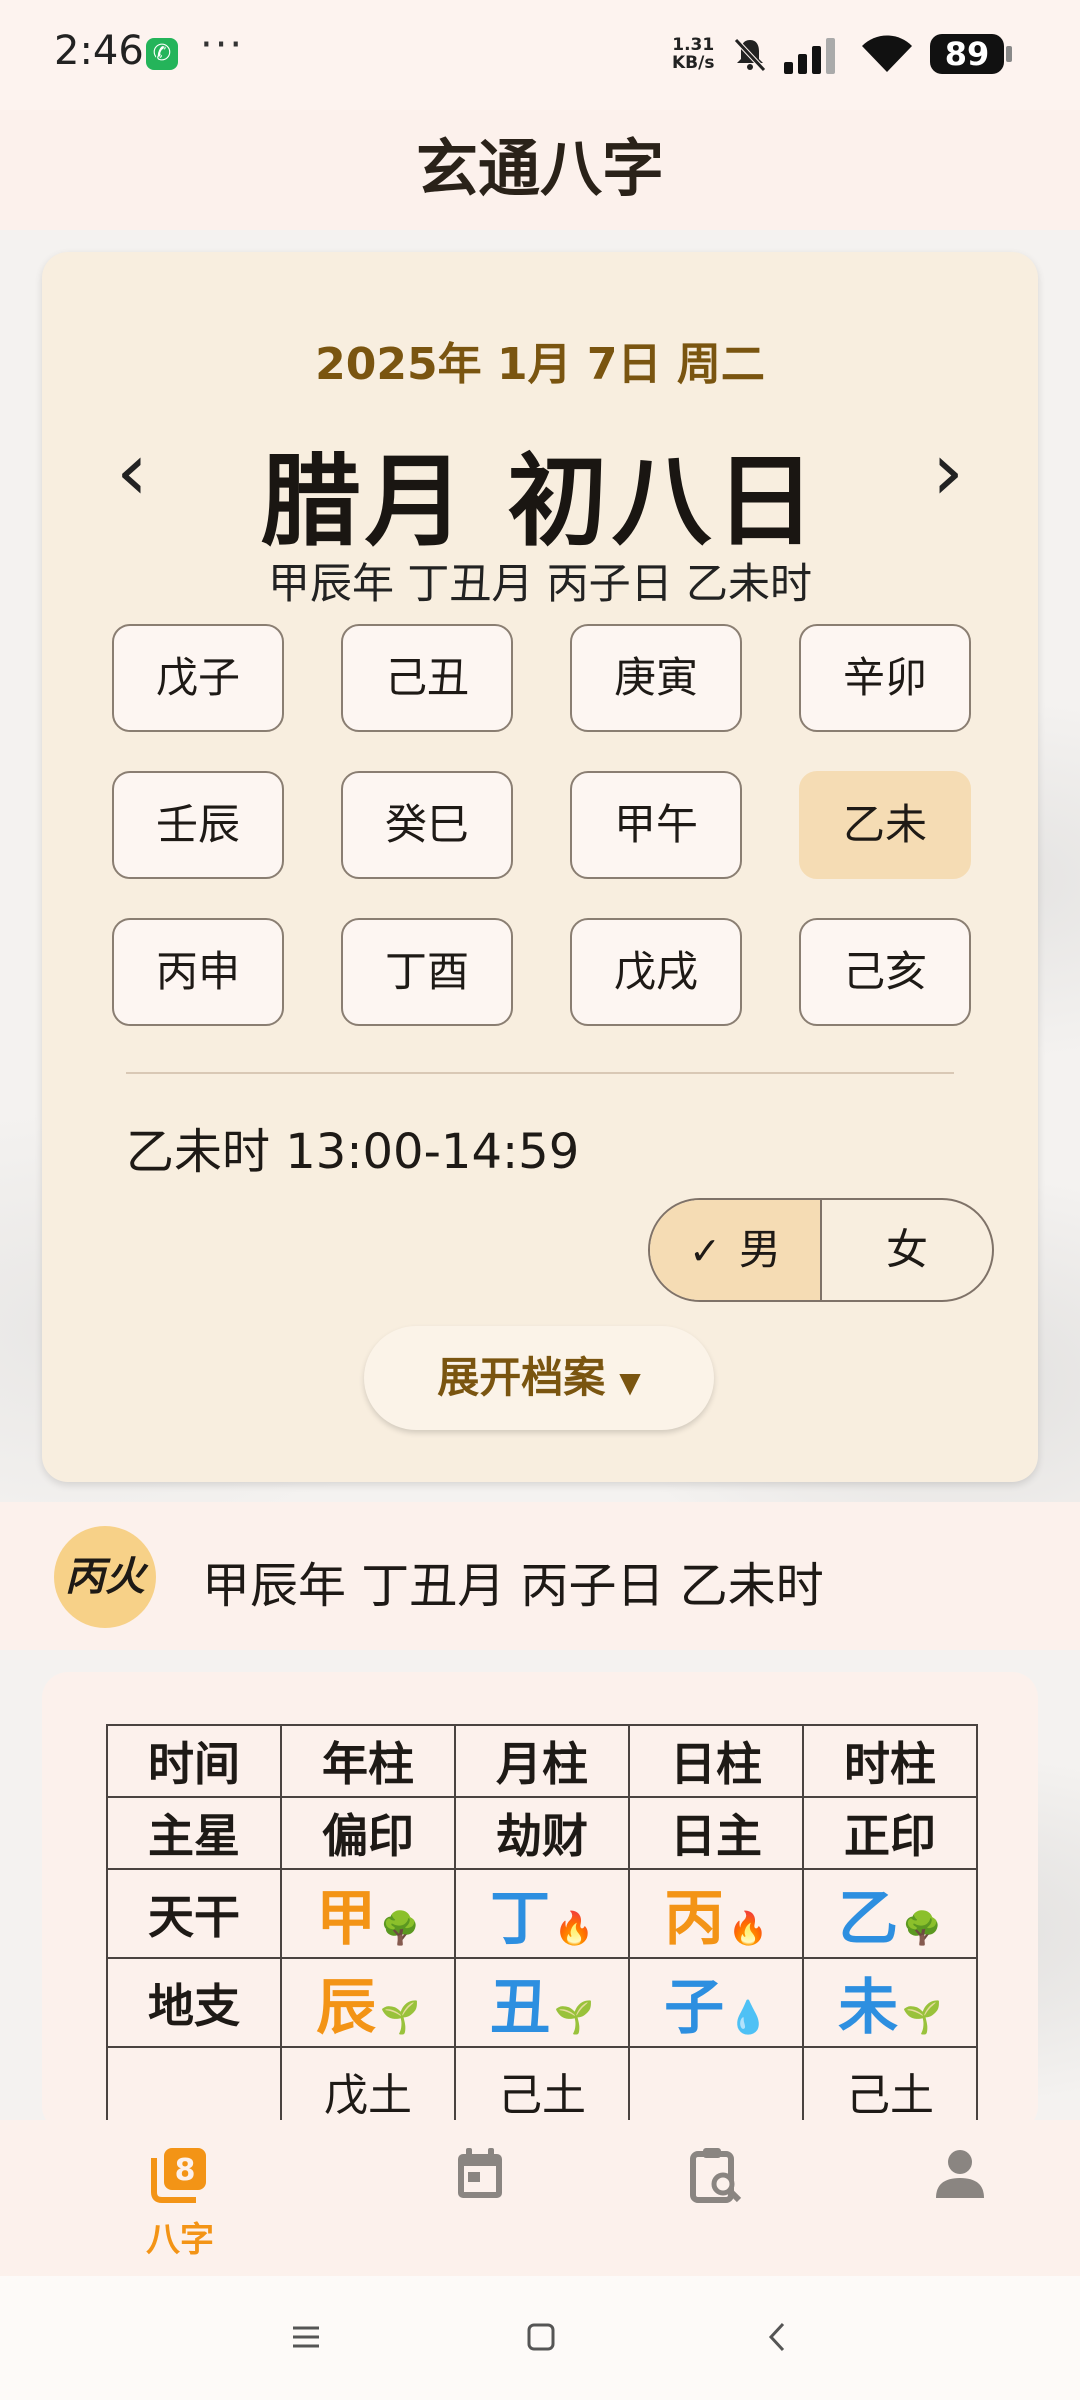 This screenshot has width=1080, height=2400. Describe the element at coordinates (868, 2008) in the screenshot. I see `branch-char: 未` at that location.